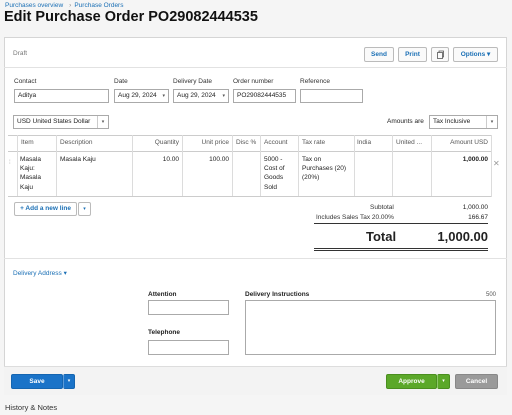  What do you see at coordinates (462, 236) in the screenshot?
I see `total-value: 1,000.00` at bounding box center [462, 236].